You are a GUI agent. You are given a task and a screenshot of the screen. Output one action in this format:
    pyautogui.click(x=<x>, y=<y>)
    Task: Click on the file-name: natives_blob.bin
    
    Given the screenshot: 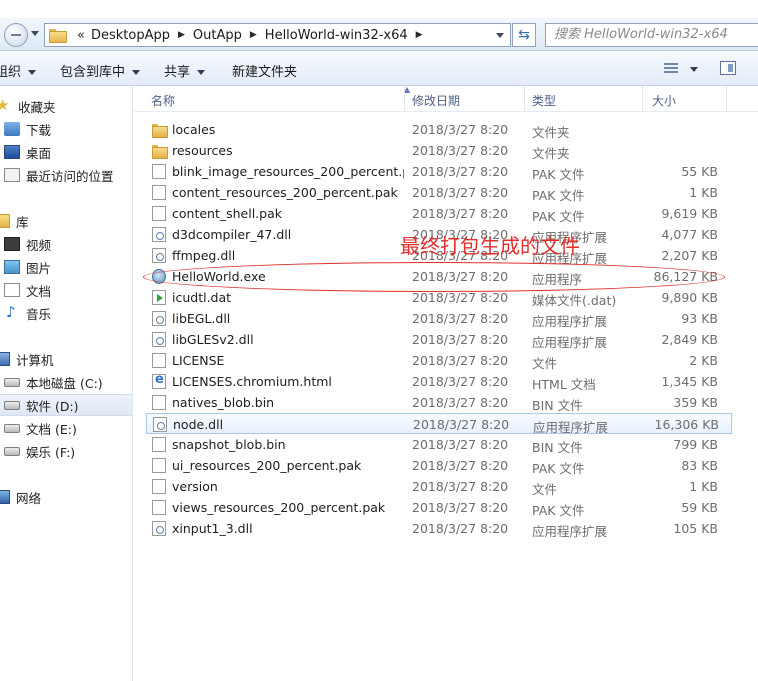 What is the action you would take?
    pyautogui.click(x=223, y=402)
    